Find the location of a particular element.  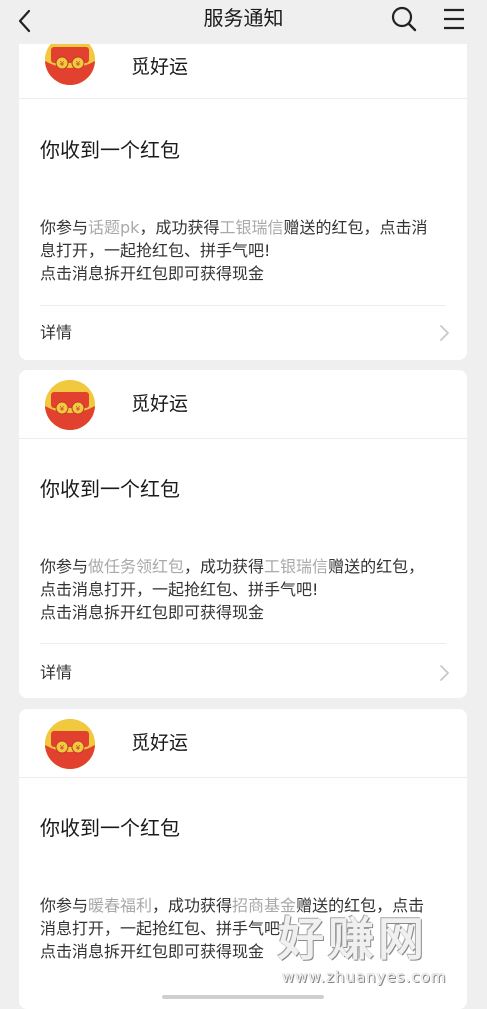

menu-icon is located at coordinates (454, 19).